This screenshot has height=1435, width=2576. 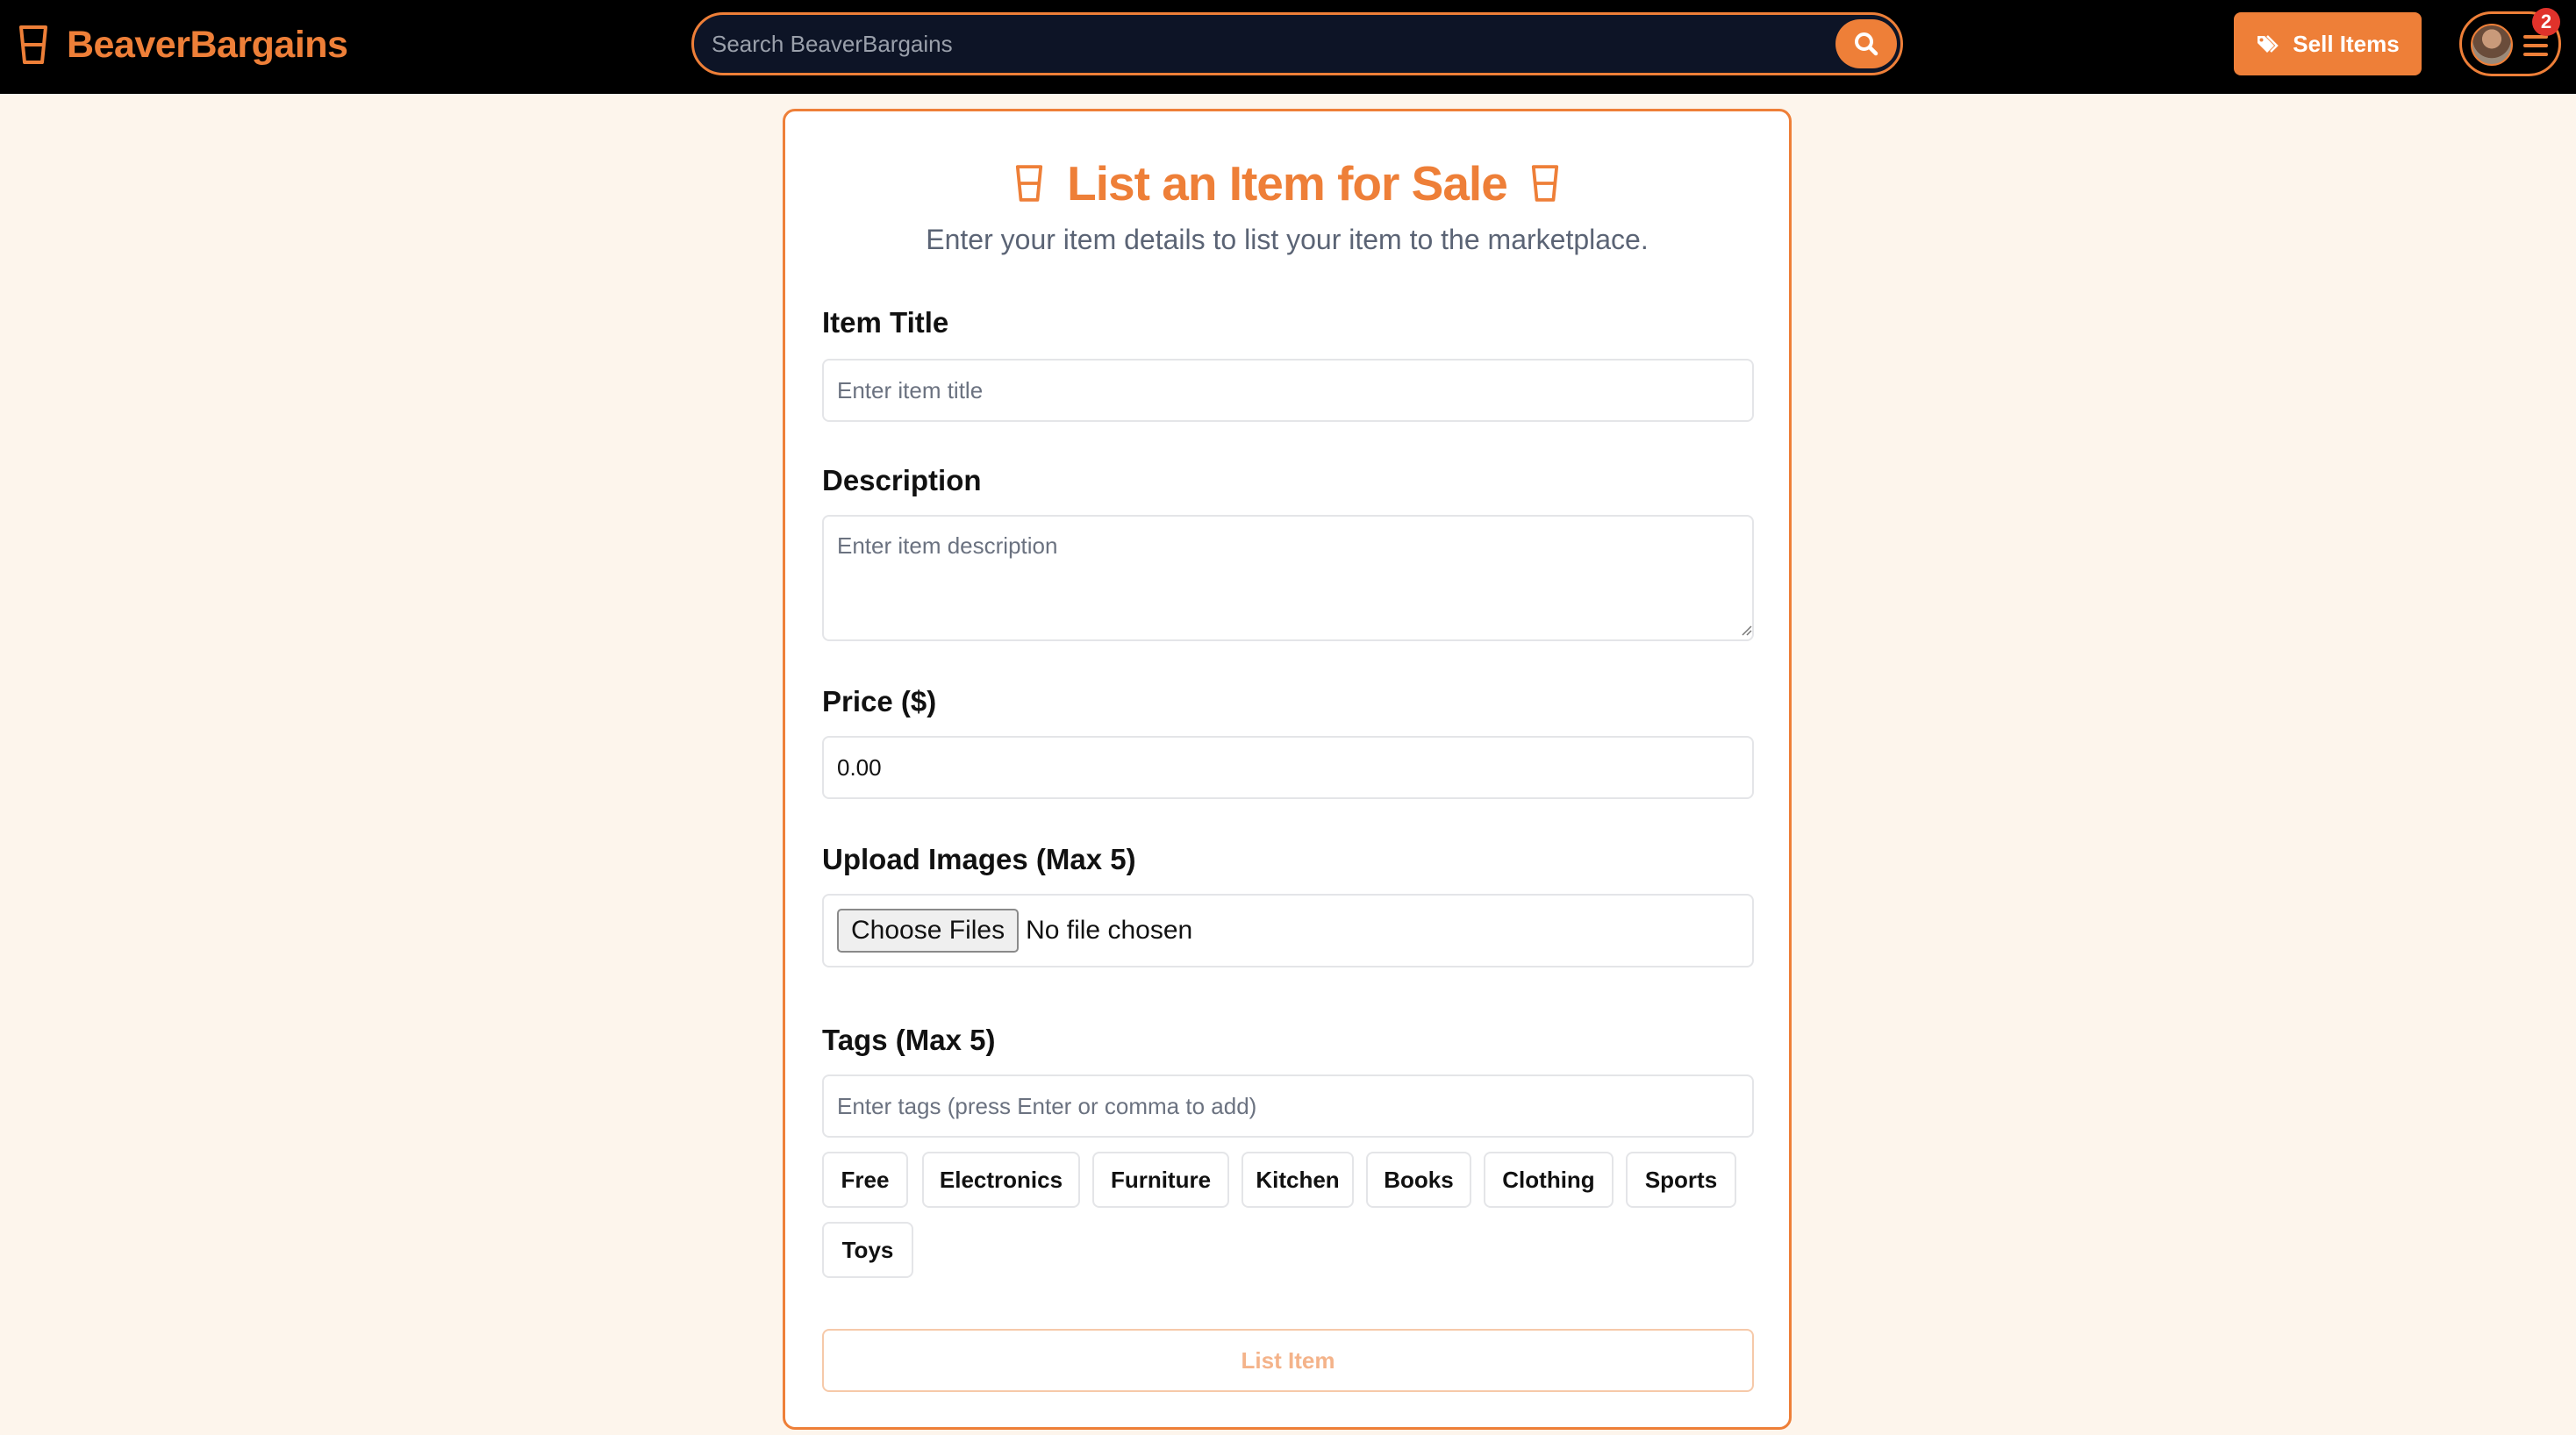 What do you see at coordinates (1109, 931) in the screenshot?
I see `file-status-text: No file chosen` at bounding box center [1109, 931].